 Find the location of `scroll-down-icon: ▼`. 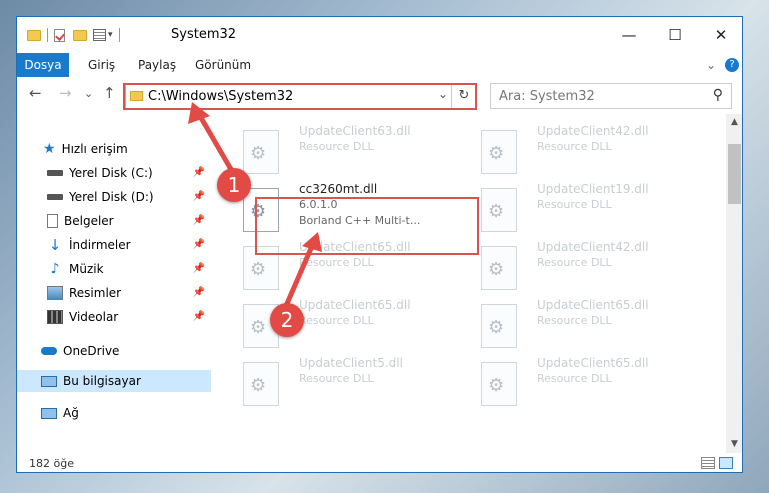

scroll-down-icon: ▼ is located at coordinates (734, 444).